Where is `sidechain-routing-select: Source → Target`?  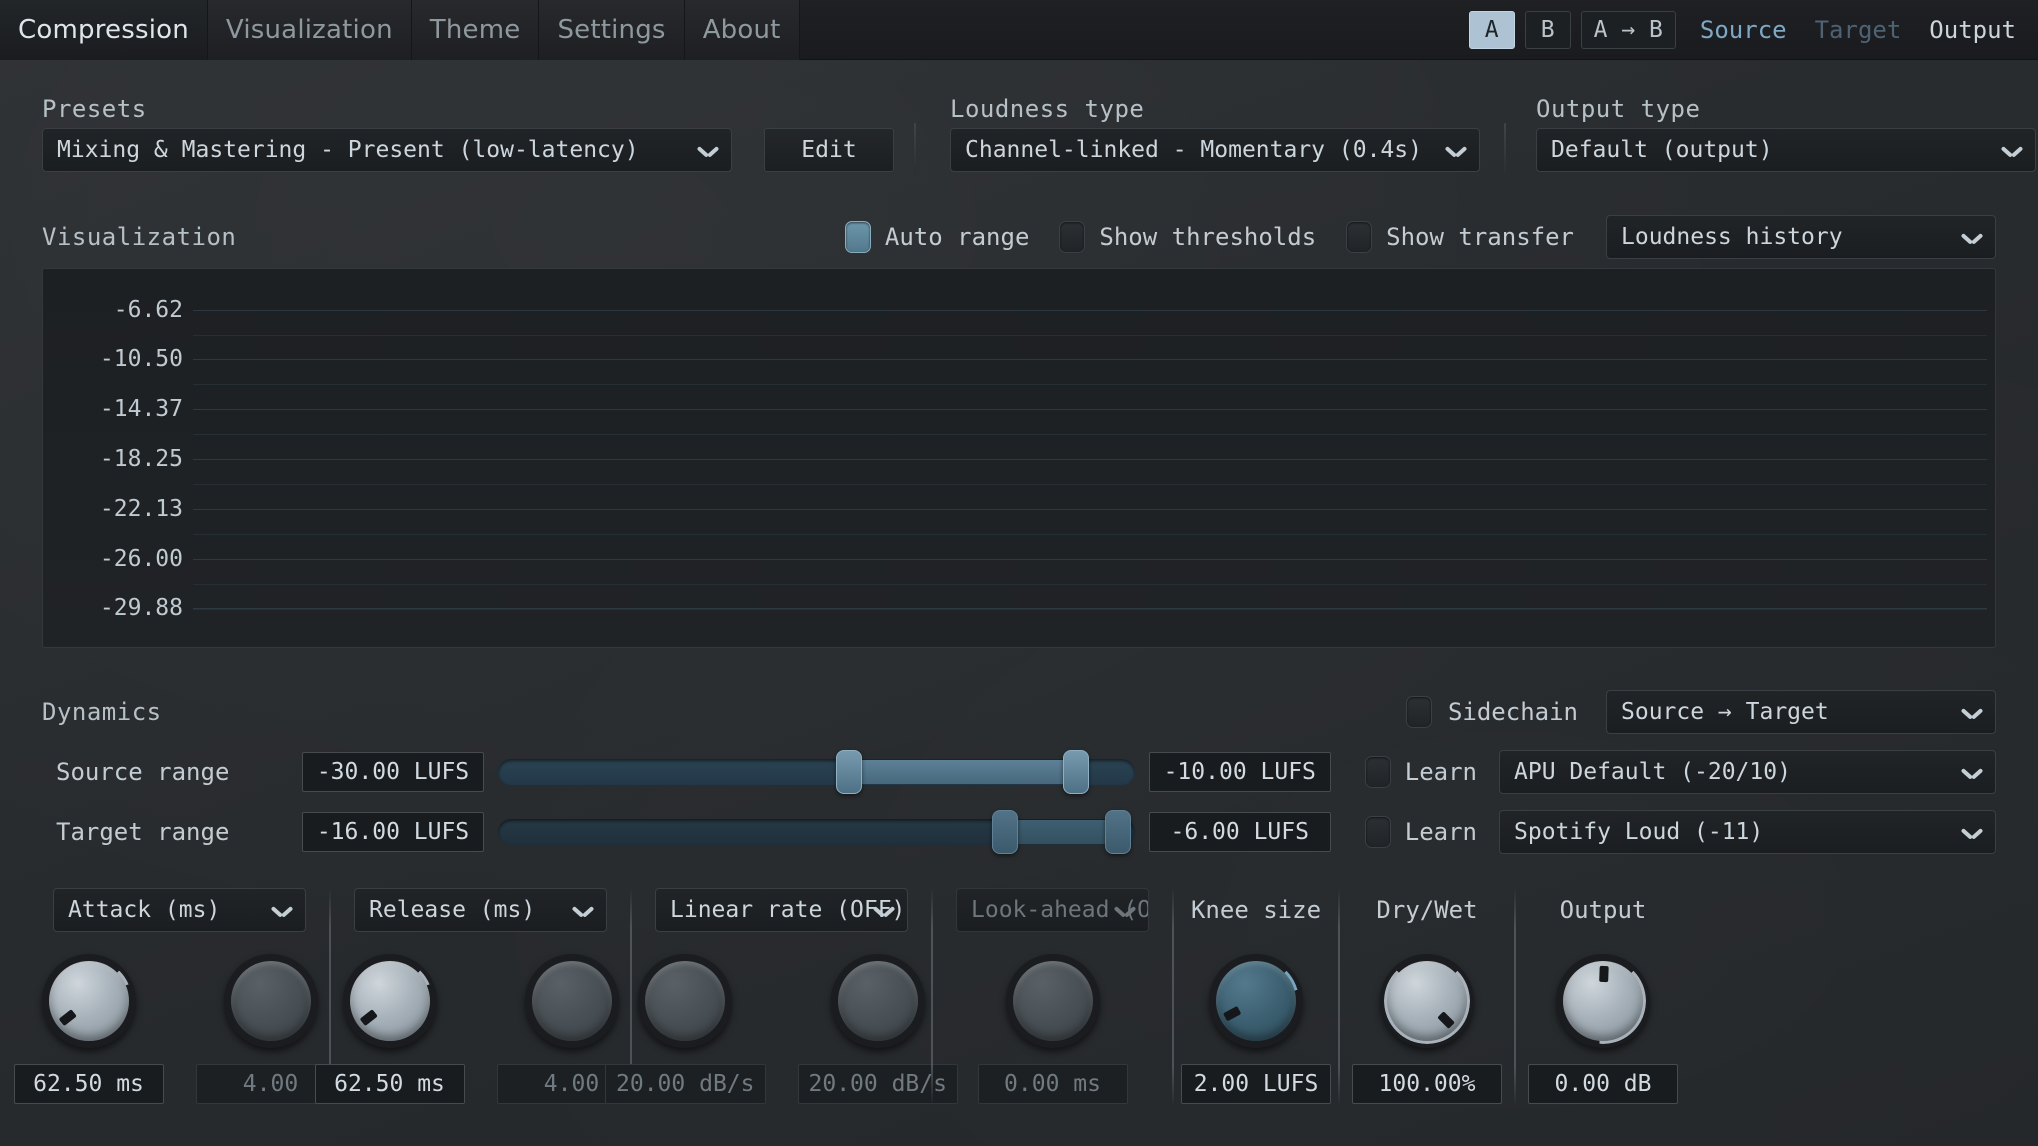
sidechain-routing-select: Source → Target is located at coordinates (1801, 712).